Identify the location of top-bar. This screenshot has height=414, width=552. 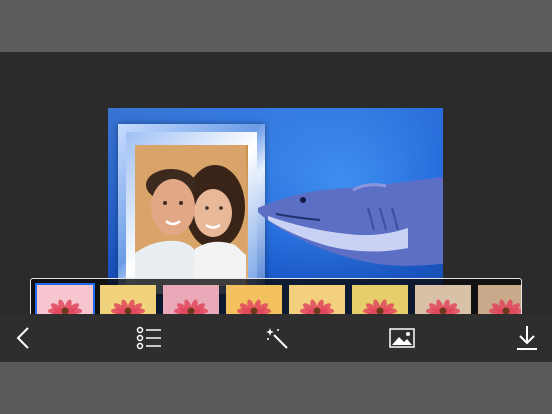
(276, 26).